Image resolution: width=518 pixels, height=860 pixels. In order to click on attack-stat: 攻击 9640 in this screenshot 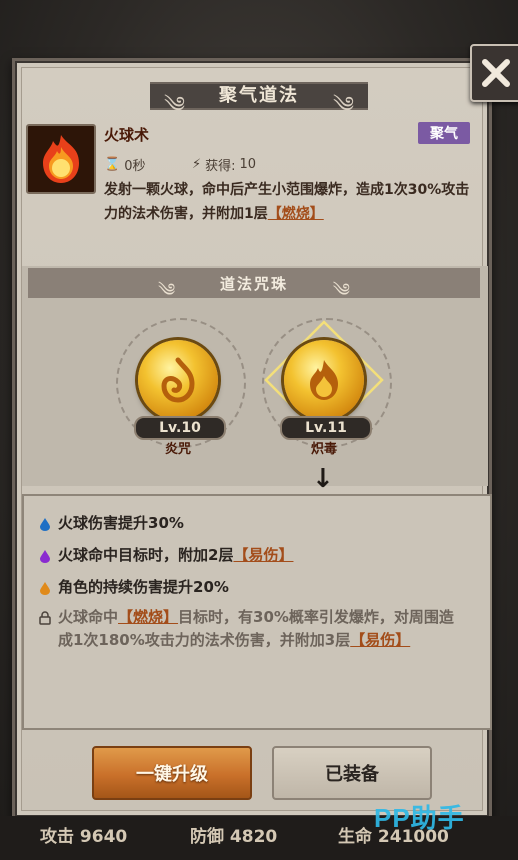, I will do `click(84, 837)`.